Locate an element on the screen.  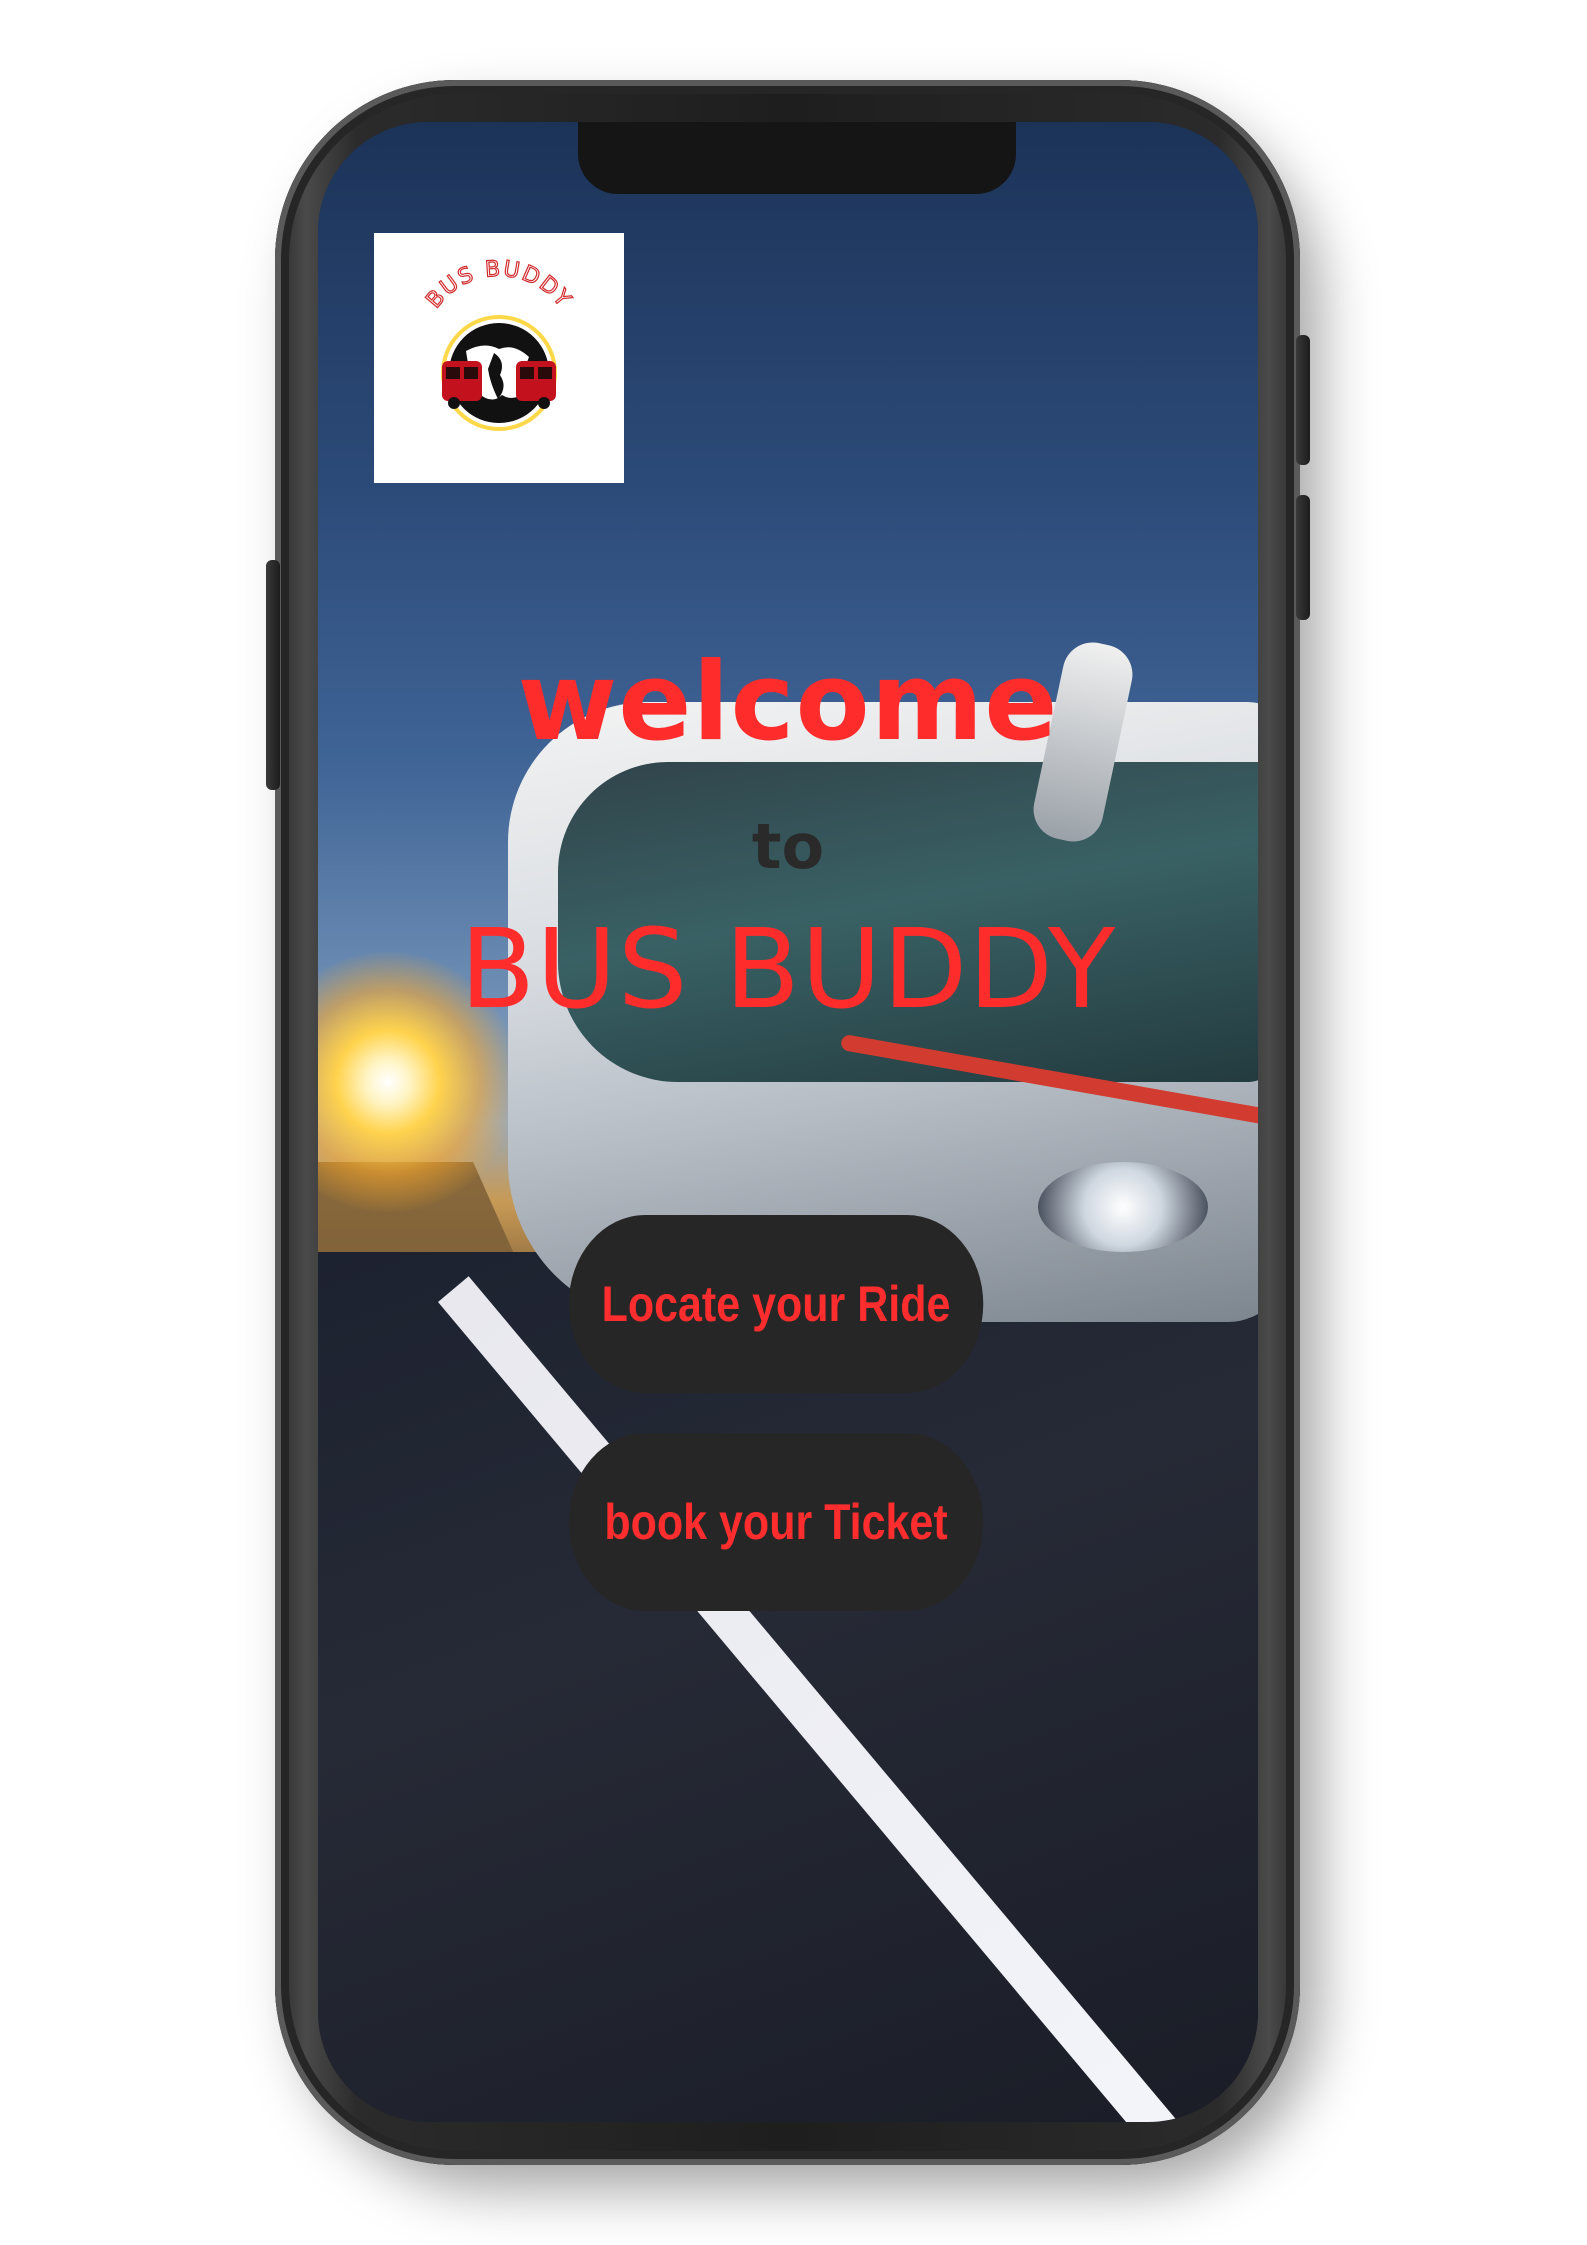
book-ticket-button: book your Ticket is located at coordinates (776, 1522).